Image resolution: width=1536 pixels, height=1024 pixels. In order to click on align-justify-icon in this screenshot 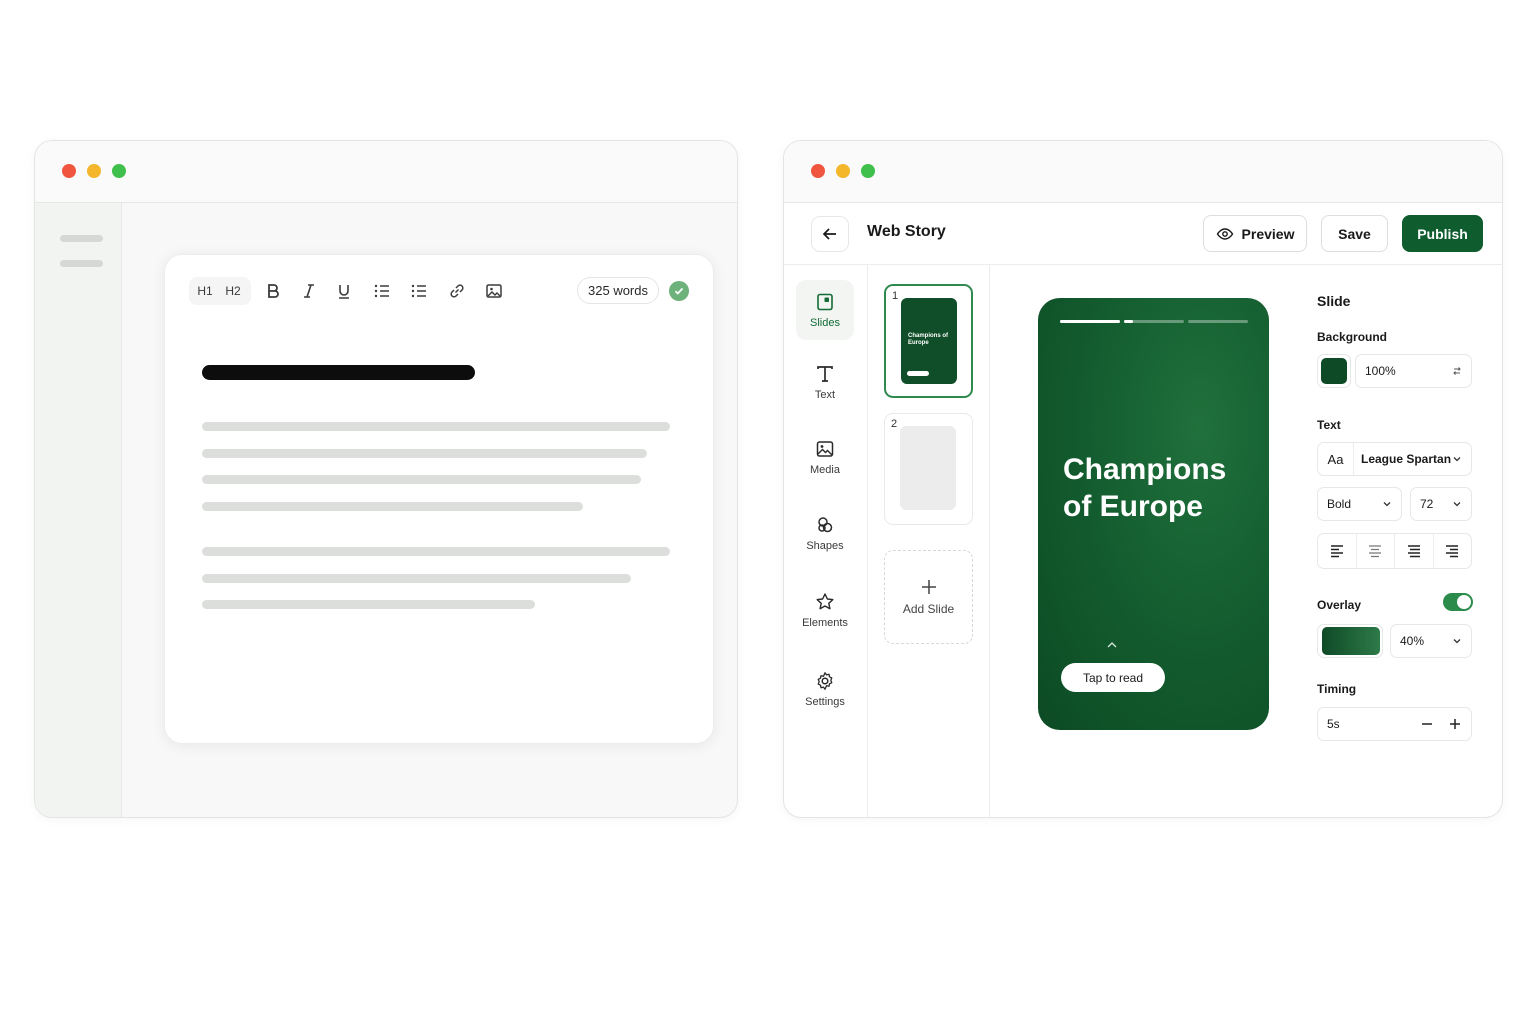, I will do `click(1413, 551)`.